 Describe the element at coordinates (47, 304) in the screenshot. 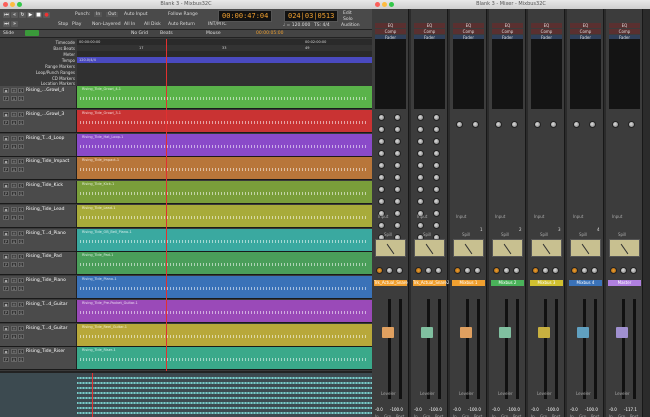

I see `track-name: Rising_T...d_Guitar` at that location.